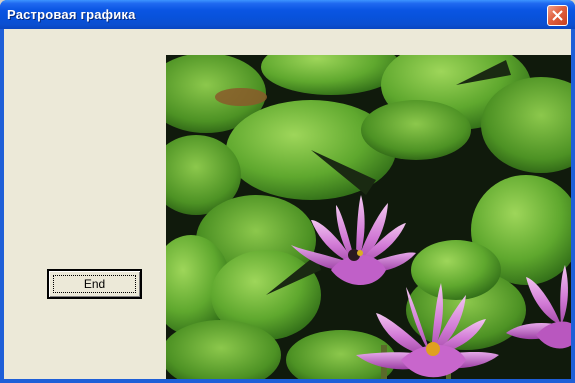  I want to click on end-button: End, so click(94, 284).